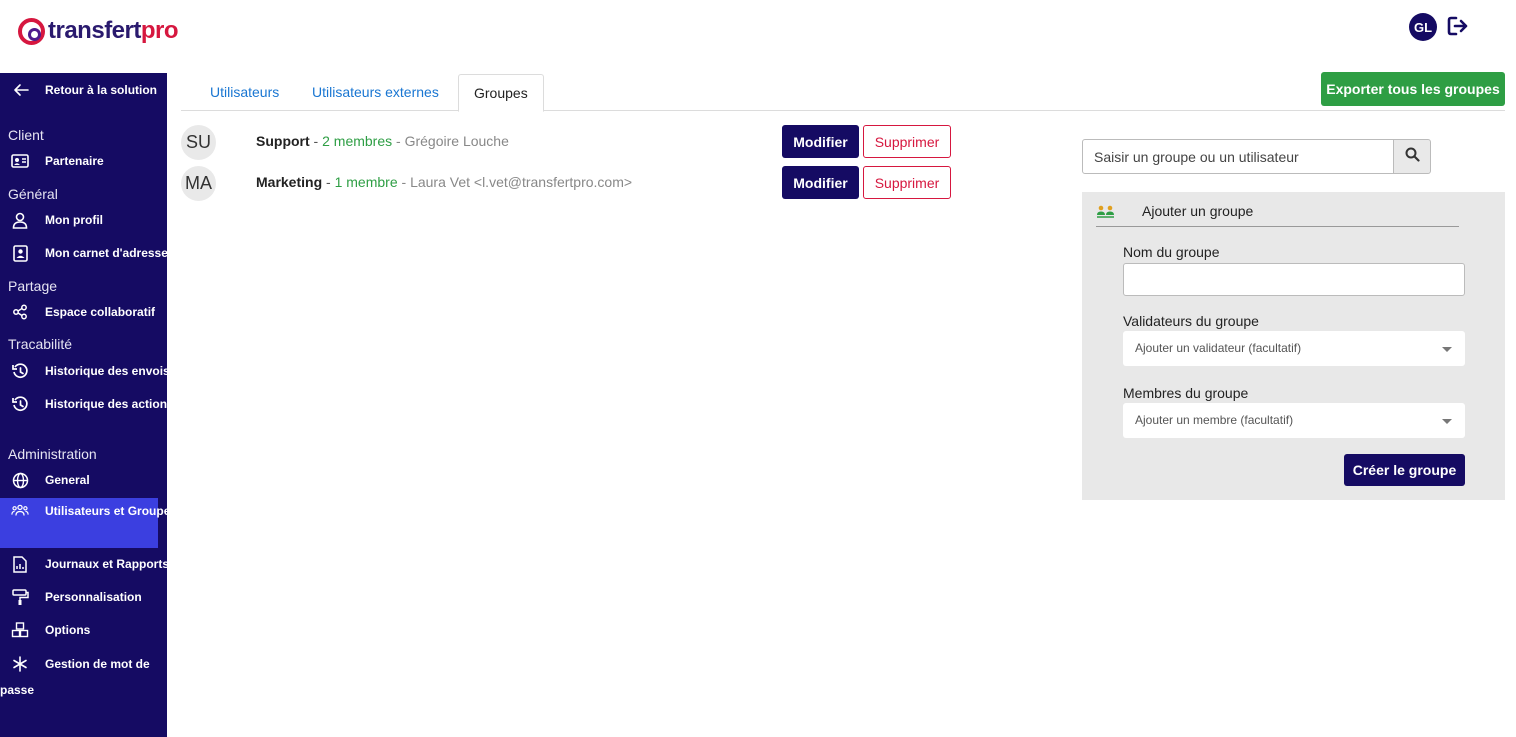 The image size is (1516, 737). I want to click on group-info: Support - 2 membres - Grégoire Louche, so click(382, 141).